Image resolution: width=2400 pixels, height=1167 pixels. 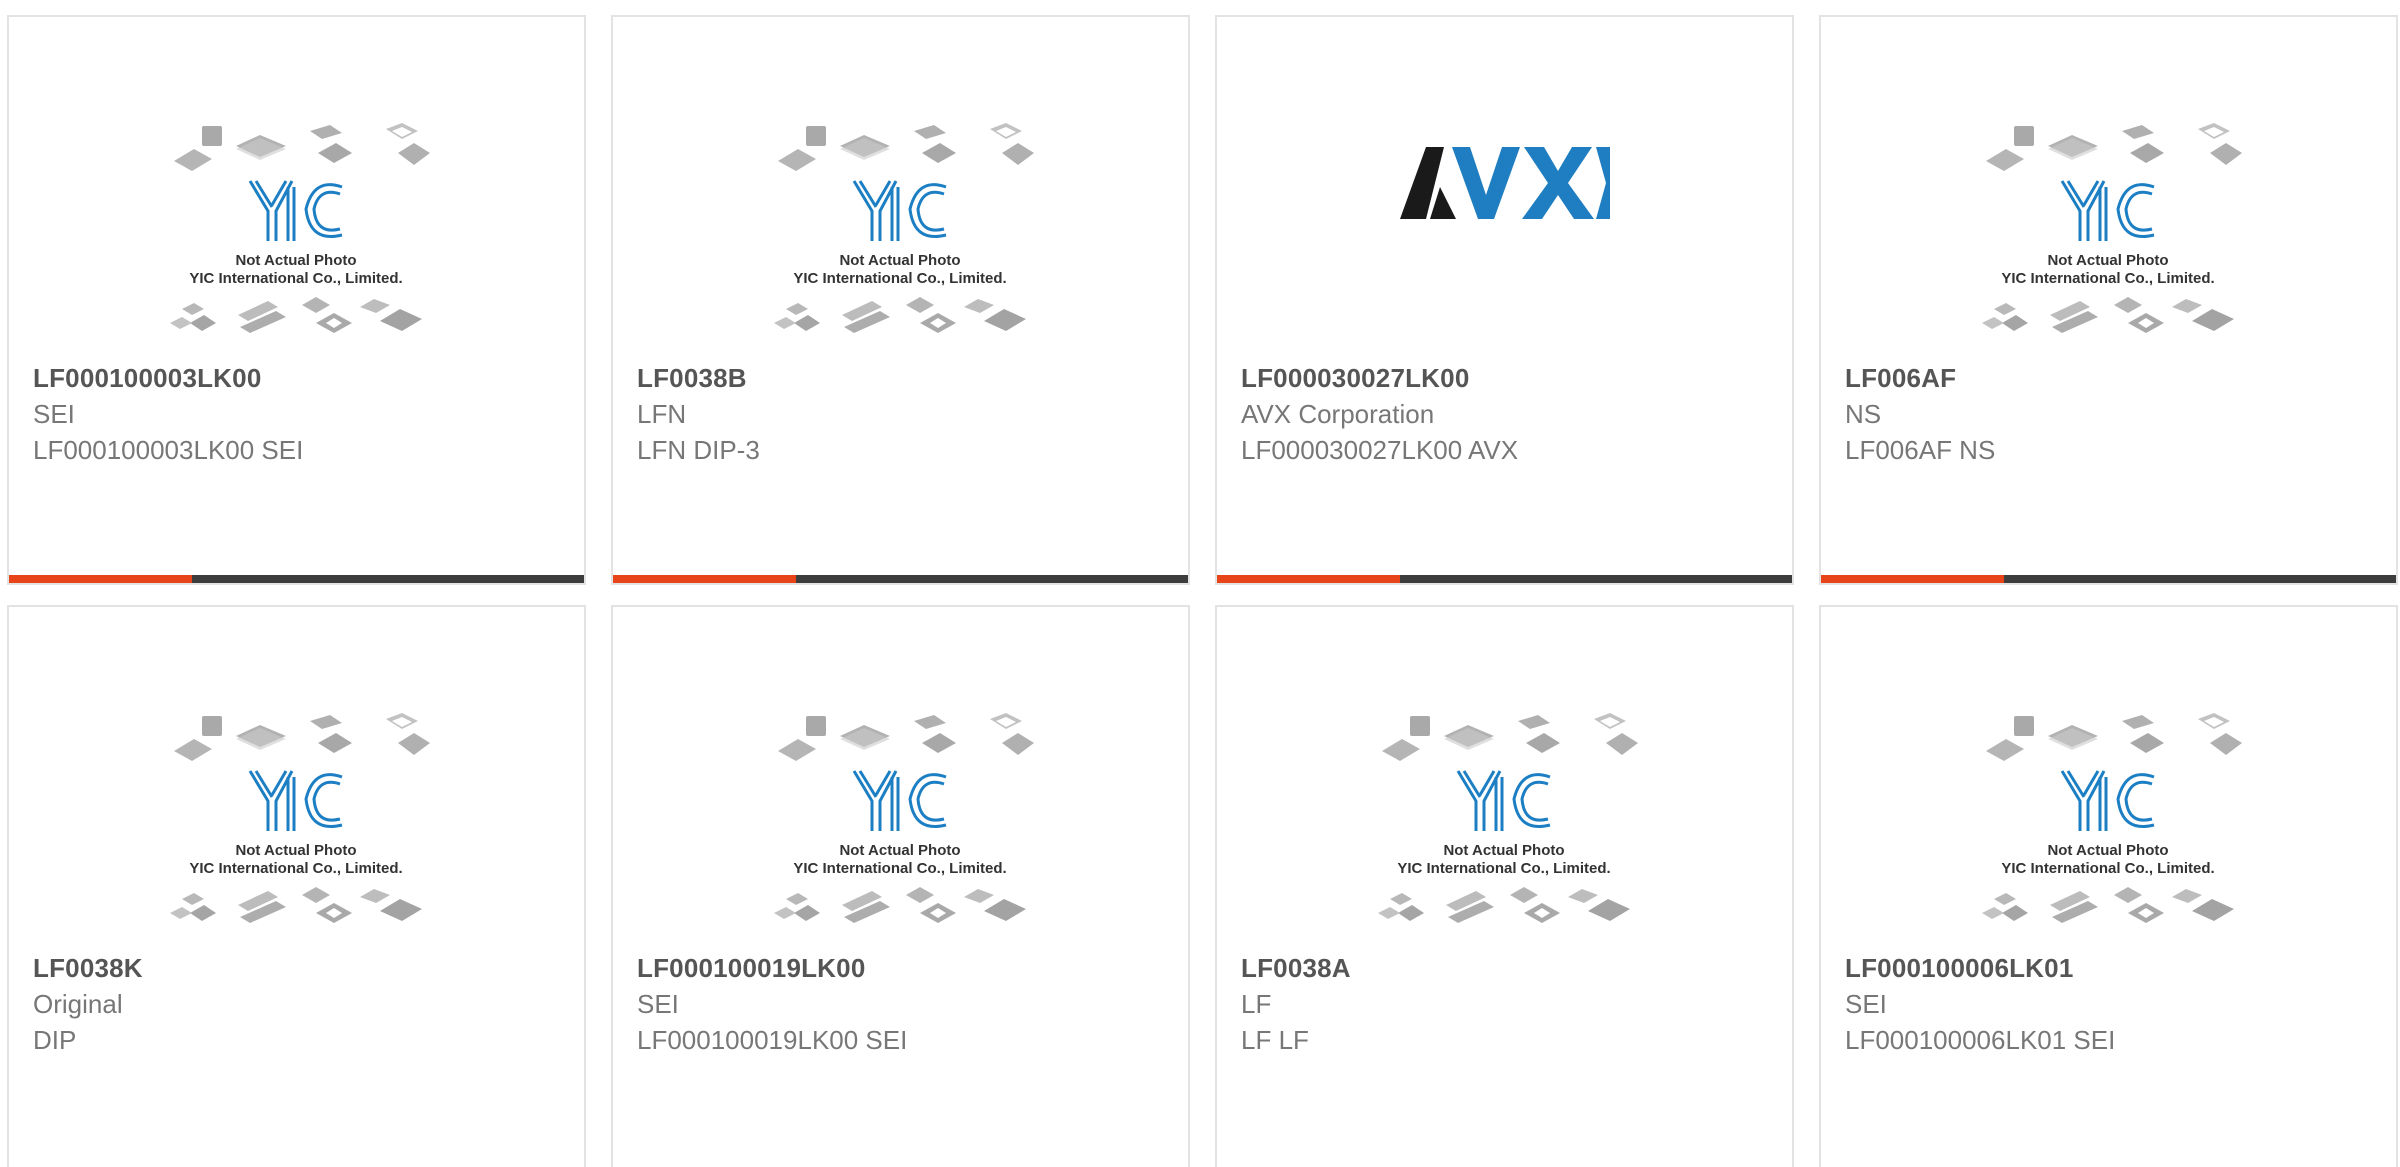 What do you see at coordinates (1980, 1040) in the screenshot?
I see `description: LF000100006LK01 SEI` at bounding box center [1980, 1040].